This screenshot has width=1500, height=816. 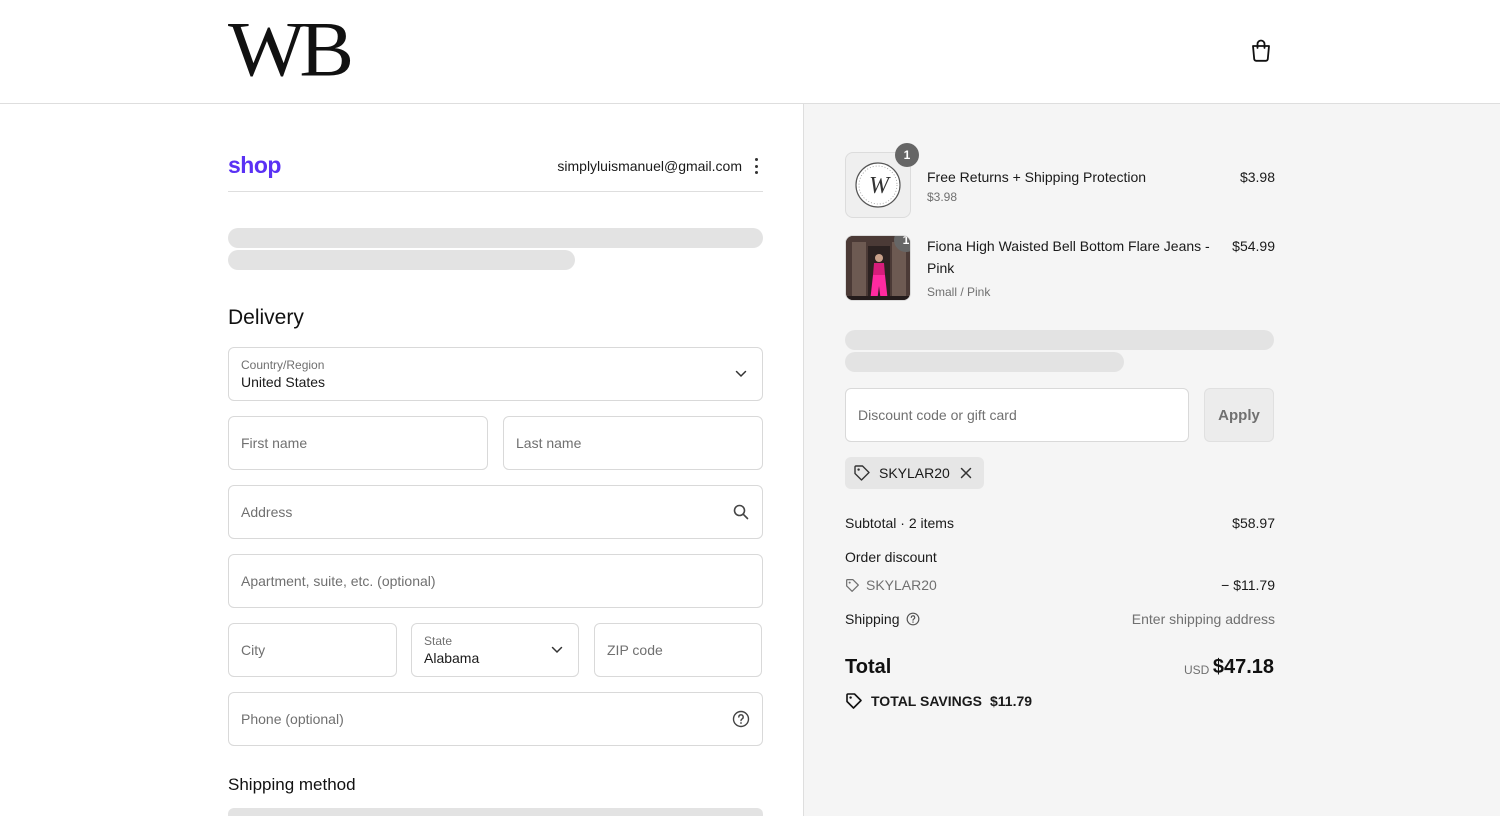 I want to click on shipping-row: Shipping Enter shipping address, so click(x=1060, y=619).